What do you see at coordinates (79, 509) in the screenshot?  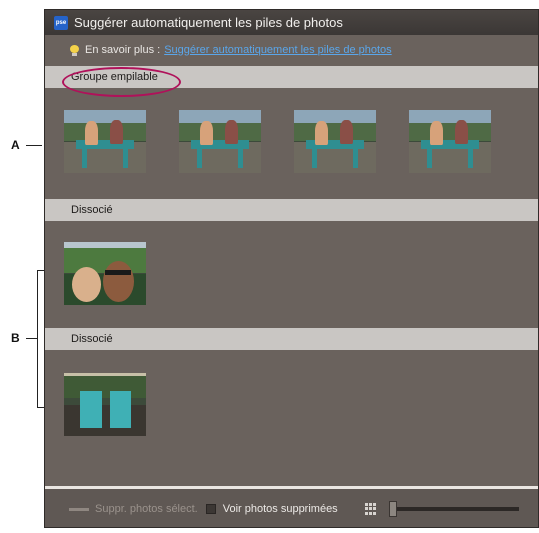 I see `minus-icon` at bounding box center [79, 509].